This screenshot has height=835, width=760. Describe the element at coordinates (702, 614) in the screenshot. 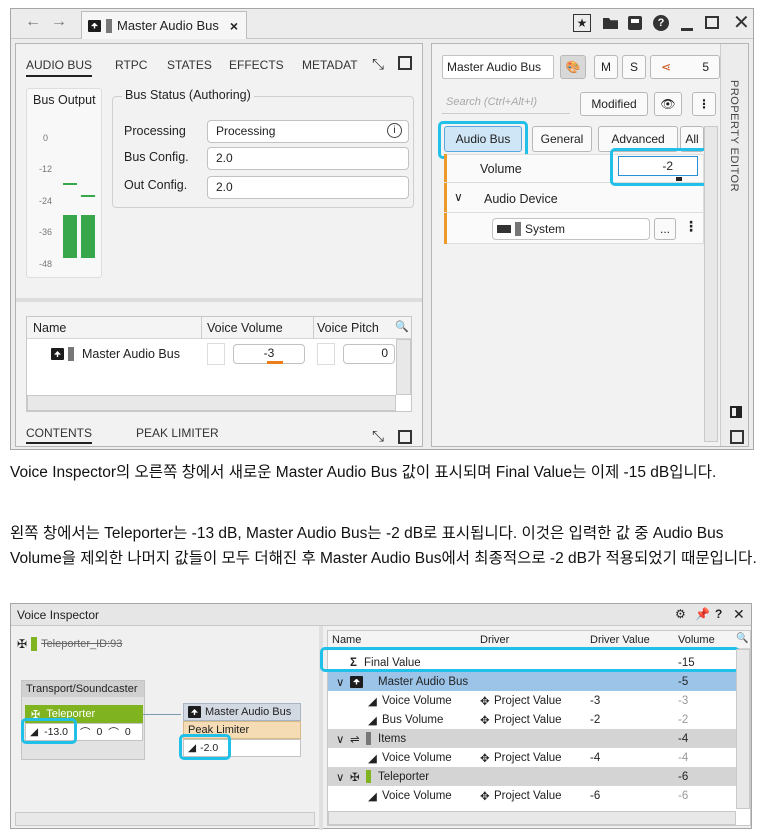

I see `pin-icon: 📌` at that location.